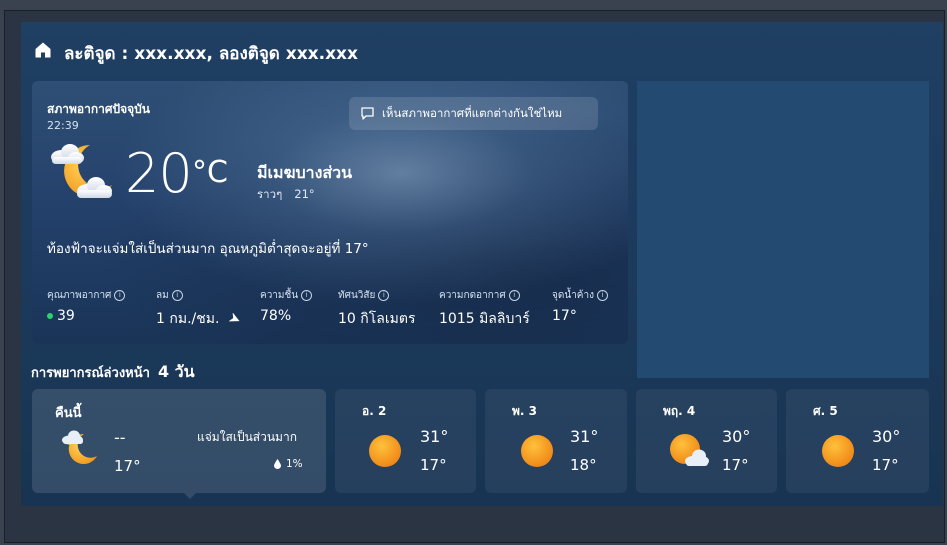 This screenshot has width=947, height=545. What do you see at coordinates (276, 316) in the screenshot?
I see `humidity-value: 78%` at bounding box center [276, 316].